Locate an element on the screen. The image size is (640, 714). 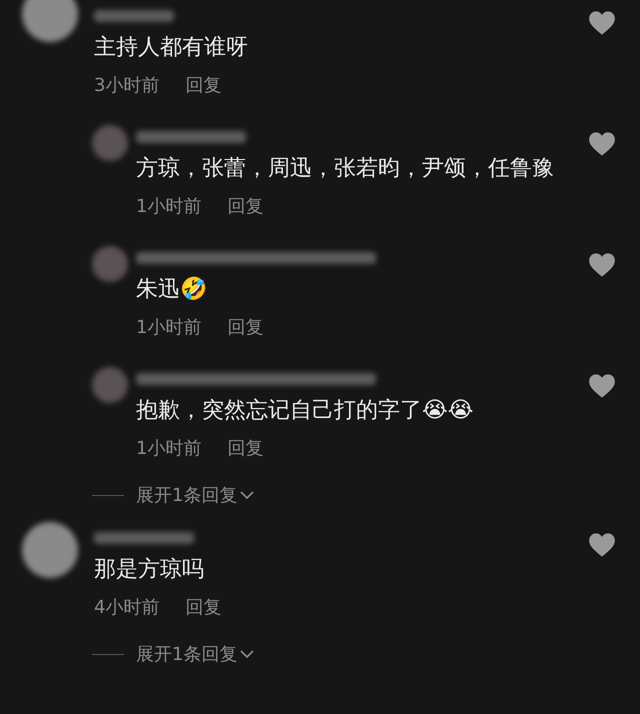
comment-text: 方琼，张蕾，周迅，张若昀，尹颂，任鲁豫 is located at coordinates (345, 169).